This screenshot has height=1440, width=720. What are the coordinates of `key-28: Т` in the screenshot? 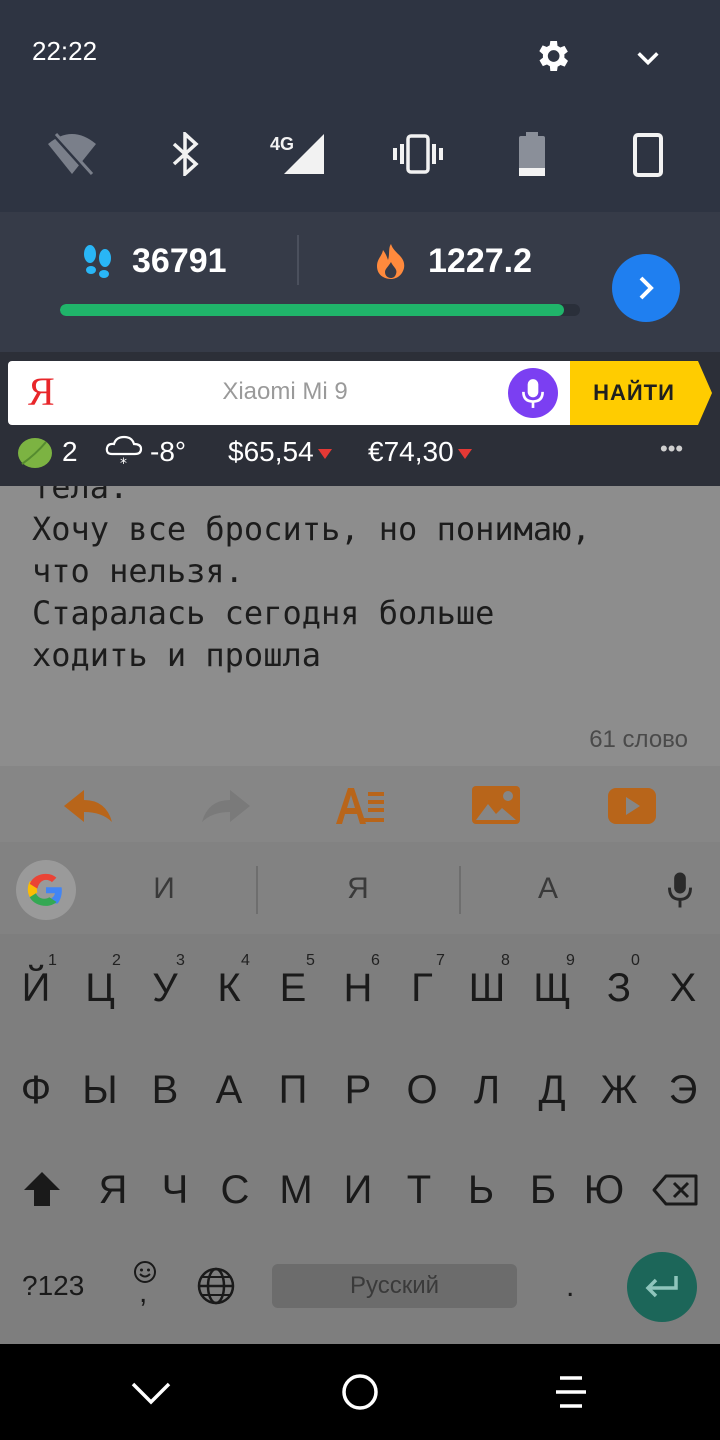 It's located at (419, 1190).